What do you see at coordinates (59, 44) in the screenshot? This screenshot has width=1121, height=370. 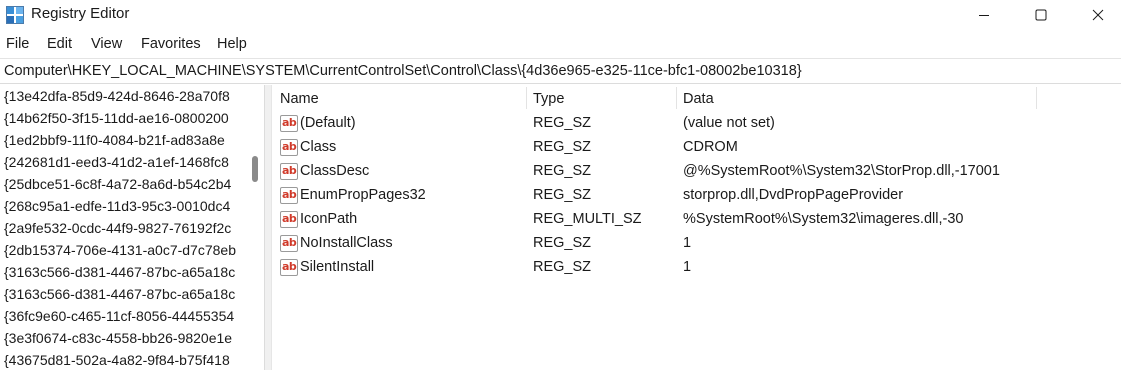 I see `menu-edit: Edit` at bounding box center [59, 44].